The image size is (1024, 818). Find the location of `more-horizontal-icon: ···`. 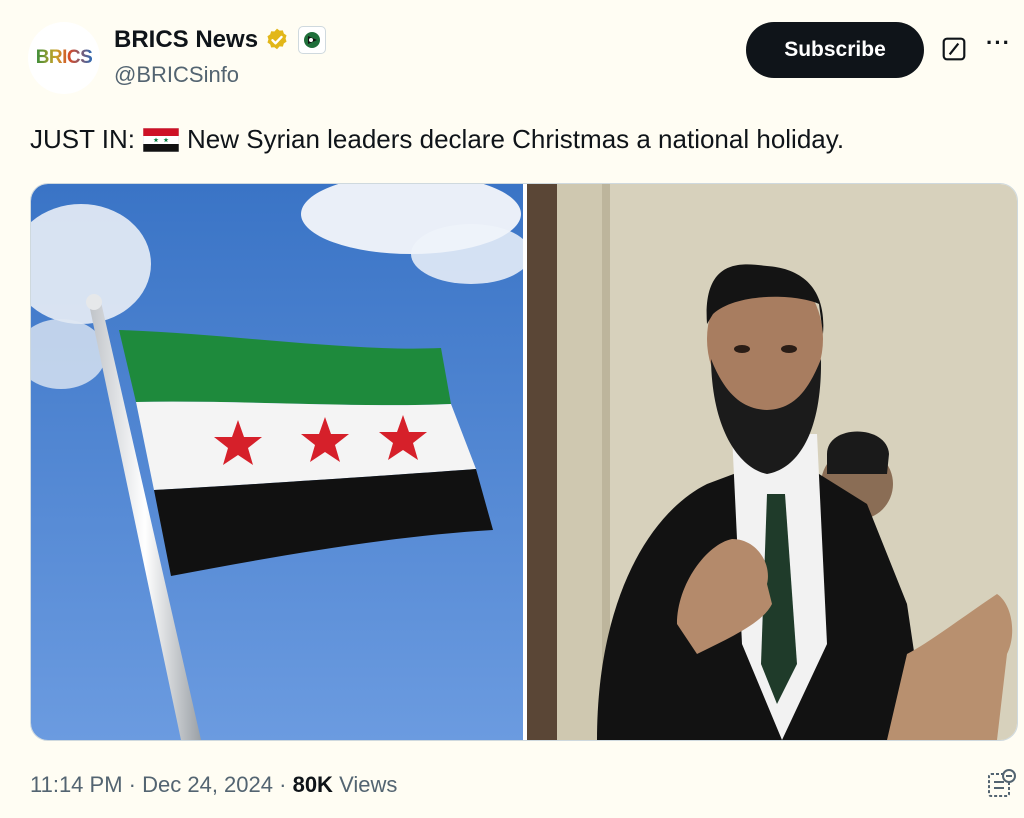

more-horizontal-icon: ··· is located at coordinates (998, 43).